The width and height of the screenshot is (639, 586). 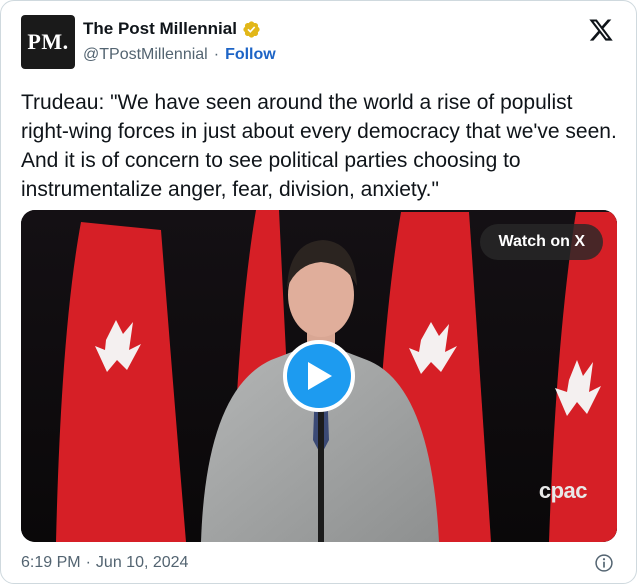 I want to click on cpac-watermark: cpac, so click(x=563, y=490).